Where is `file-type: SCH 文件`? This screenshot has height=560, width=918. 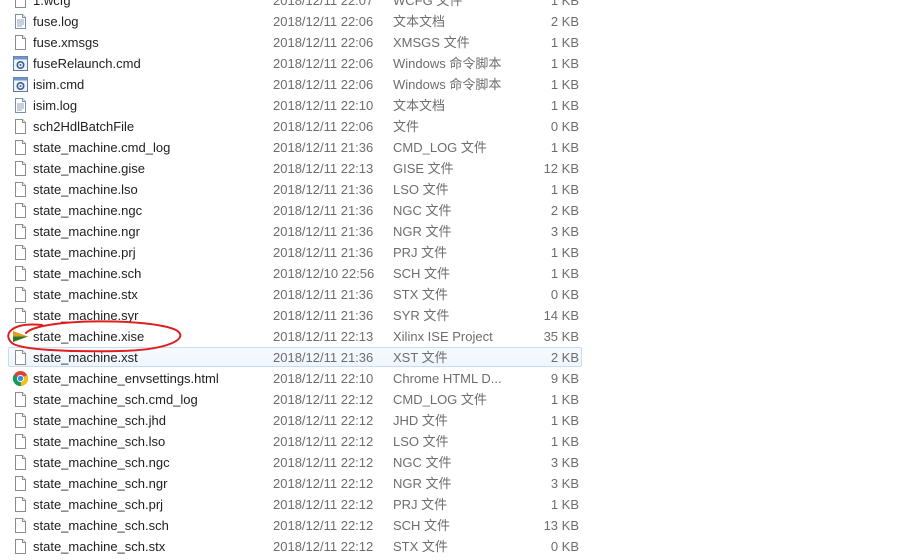
file-type: SCH 文件 is located at coordinates (422, 525).